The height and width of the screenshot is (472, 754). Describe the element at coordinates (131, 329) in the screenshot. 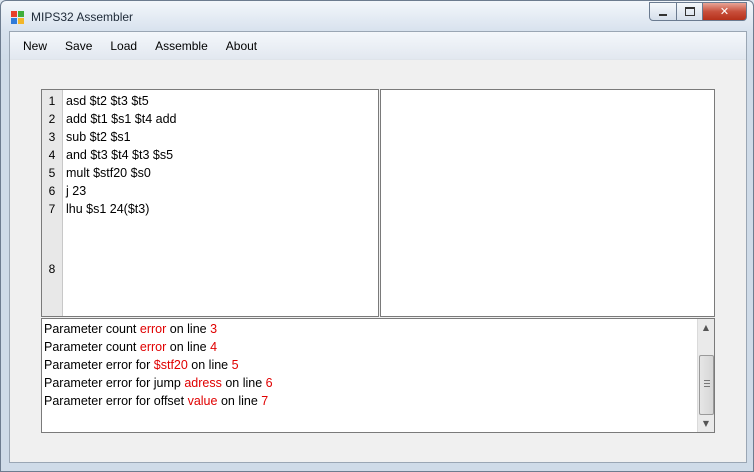

I see `error-line: Parameter count error on line 3` at that location.